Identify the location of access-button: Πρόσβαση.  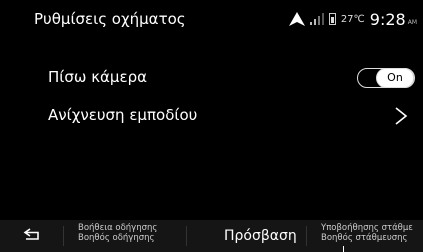
(260, 236).